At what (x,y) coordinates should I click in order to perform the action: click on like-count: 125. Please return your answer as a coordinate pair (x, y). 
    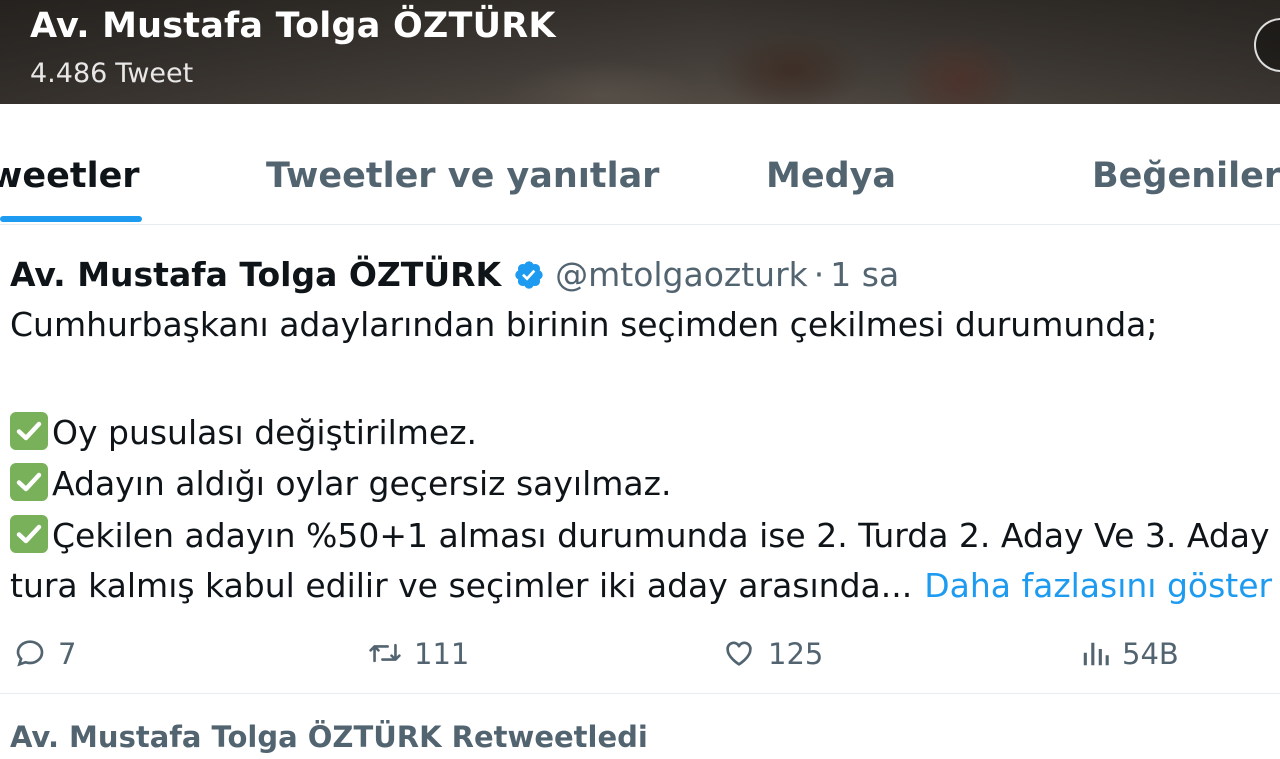
    Looking at the image, I should click on (796, 654).